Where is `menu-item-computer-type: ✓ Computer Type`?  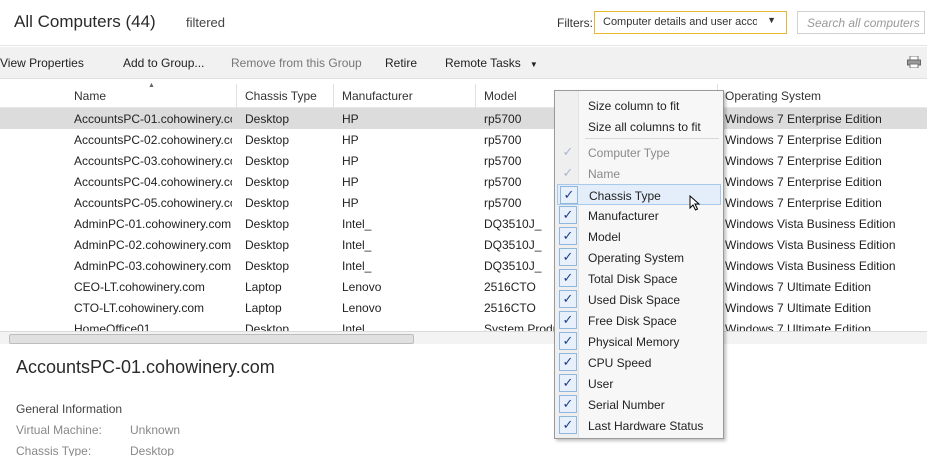
menu-item-computer-type: ✓ Computer Type is located at coordinates (639, 152).